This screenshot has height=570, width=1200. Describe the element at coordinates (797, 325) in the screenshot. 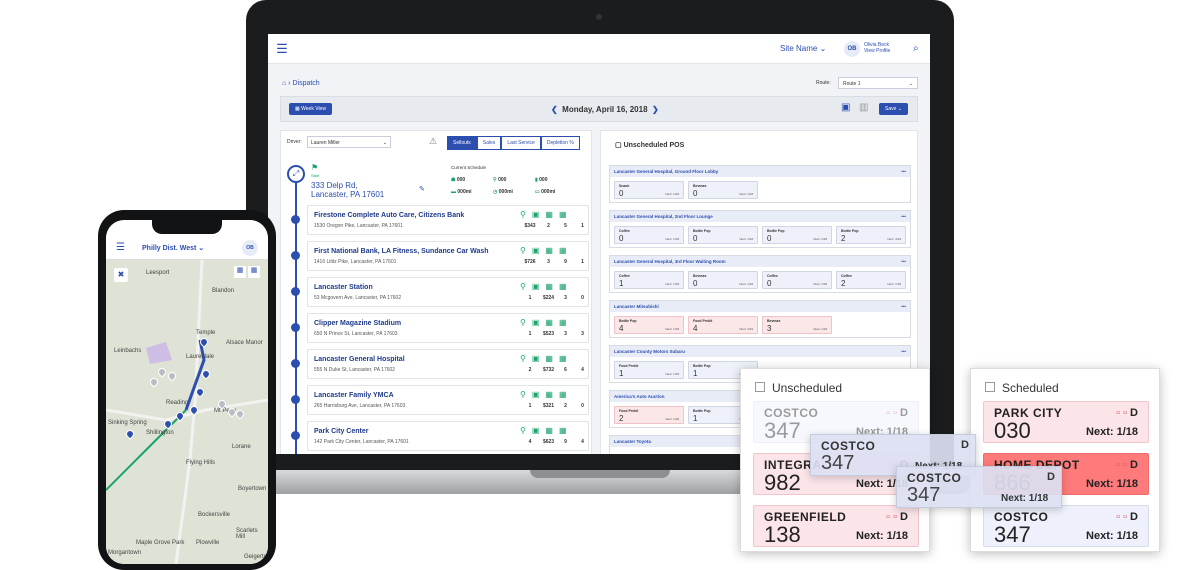

I see `machine-chip: Bevmax 3 Next: 1/18` at that location.